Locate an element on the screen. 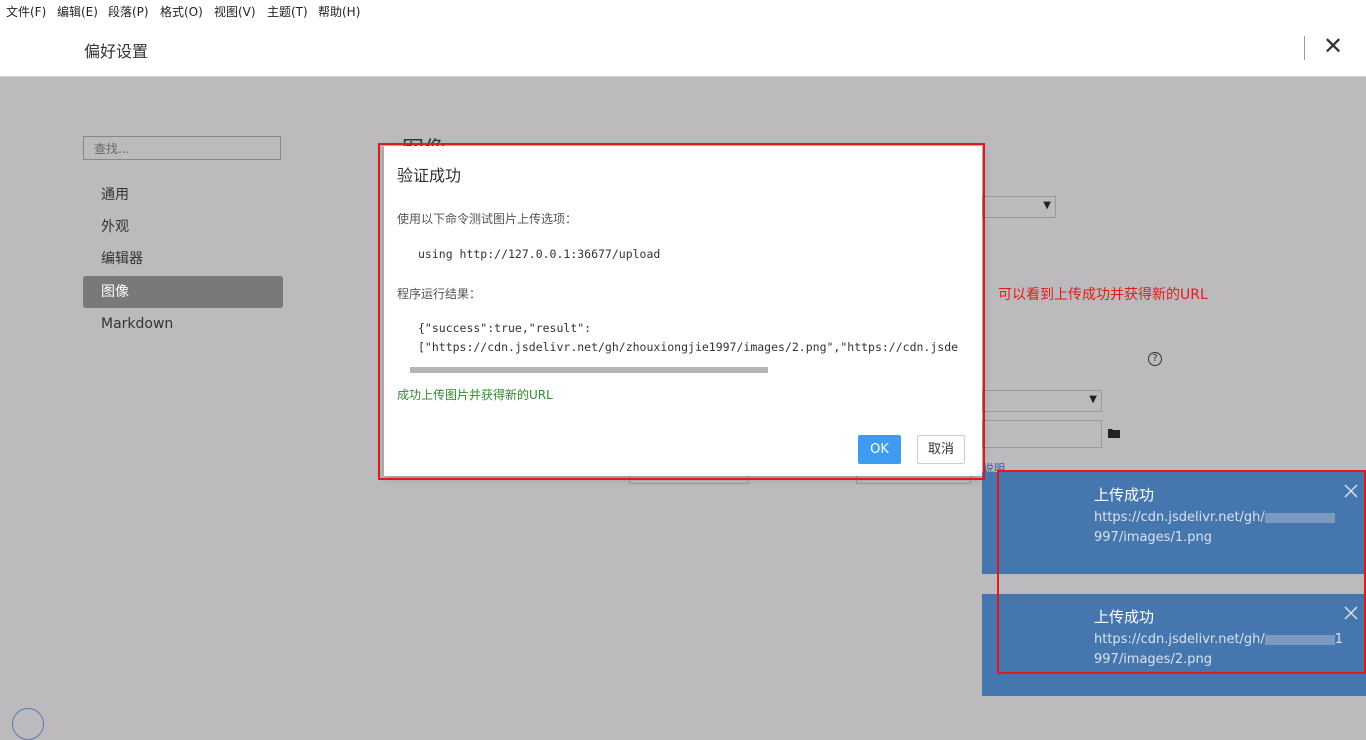 The image size is (1366, 740). annotation-text: 可以看到上传成功并获得新的URL is located at coordinates (1103, 295).